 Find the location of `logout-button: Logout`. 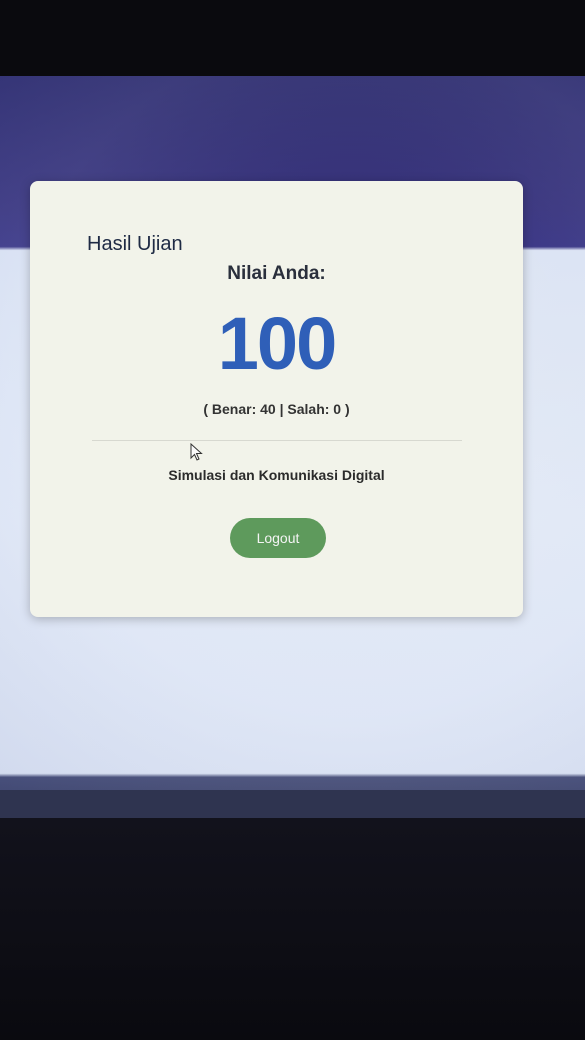

logout-button: Logout is located at coordinates (278, 538).